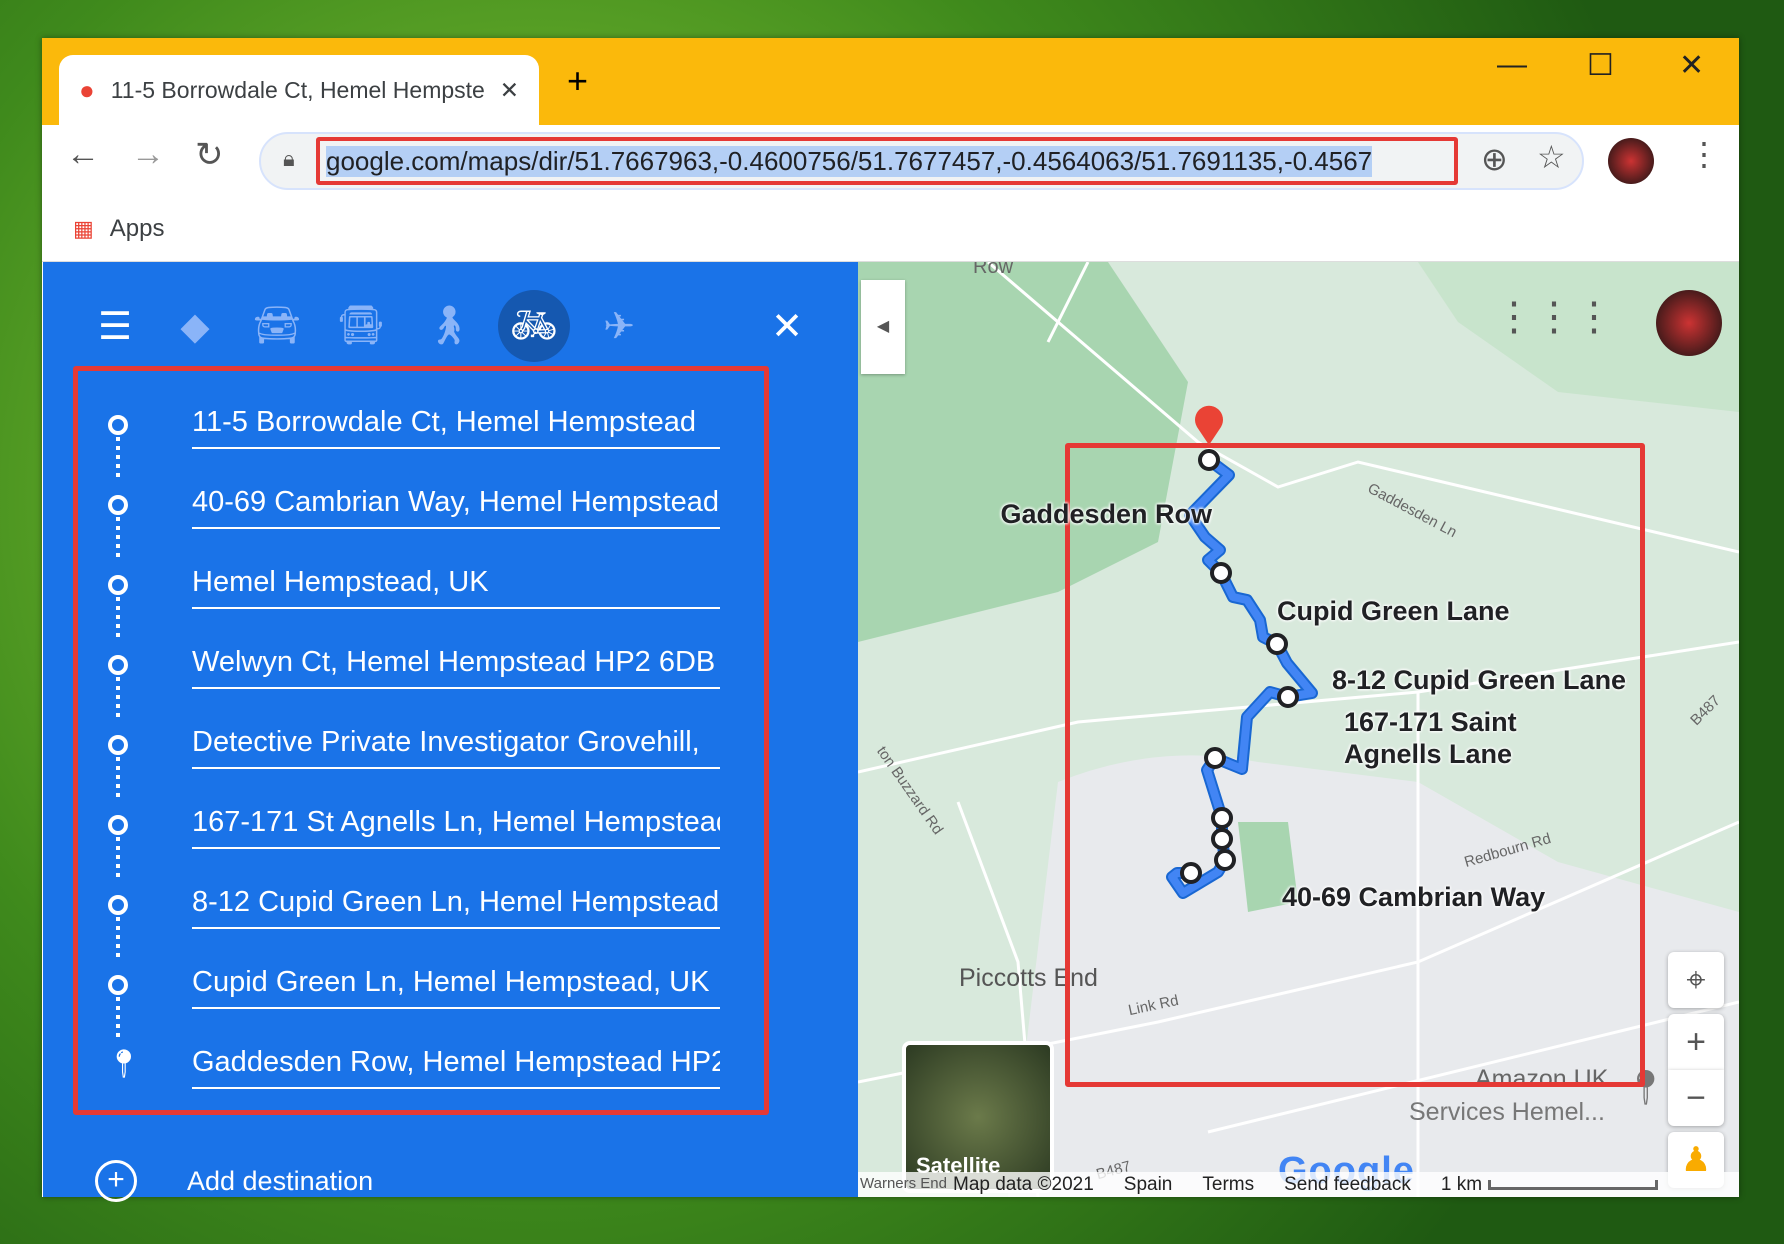  Describe the element at coordinates (1414, 897) in the screenshot. I see `waypoint-label: 40-69 Cambrian Way` at that location.